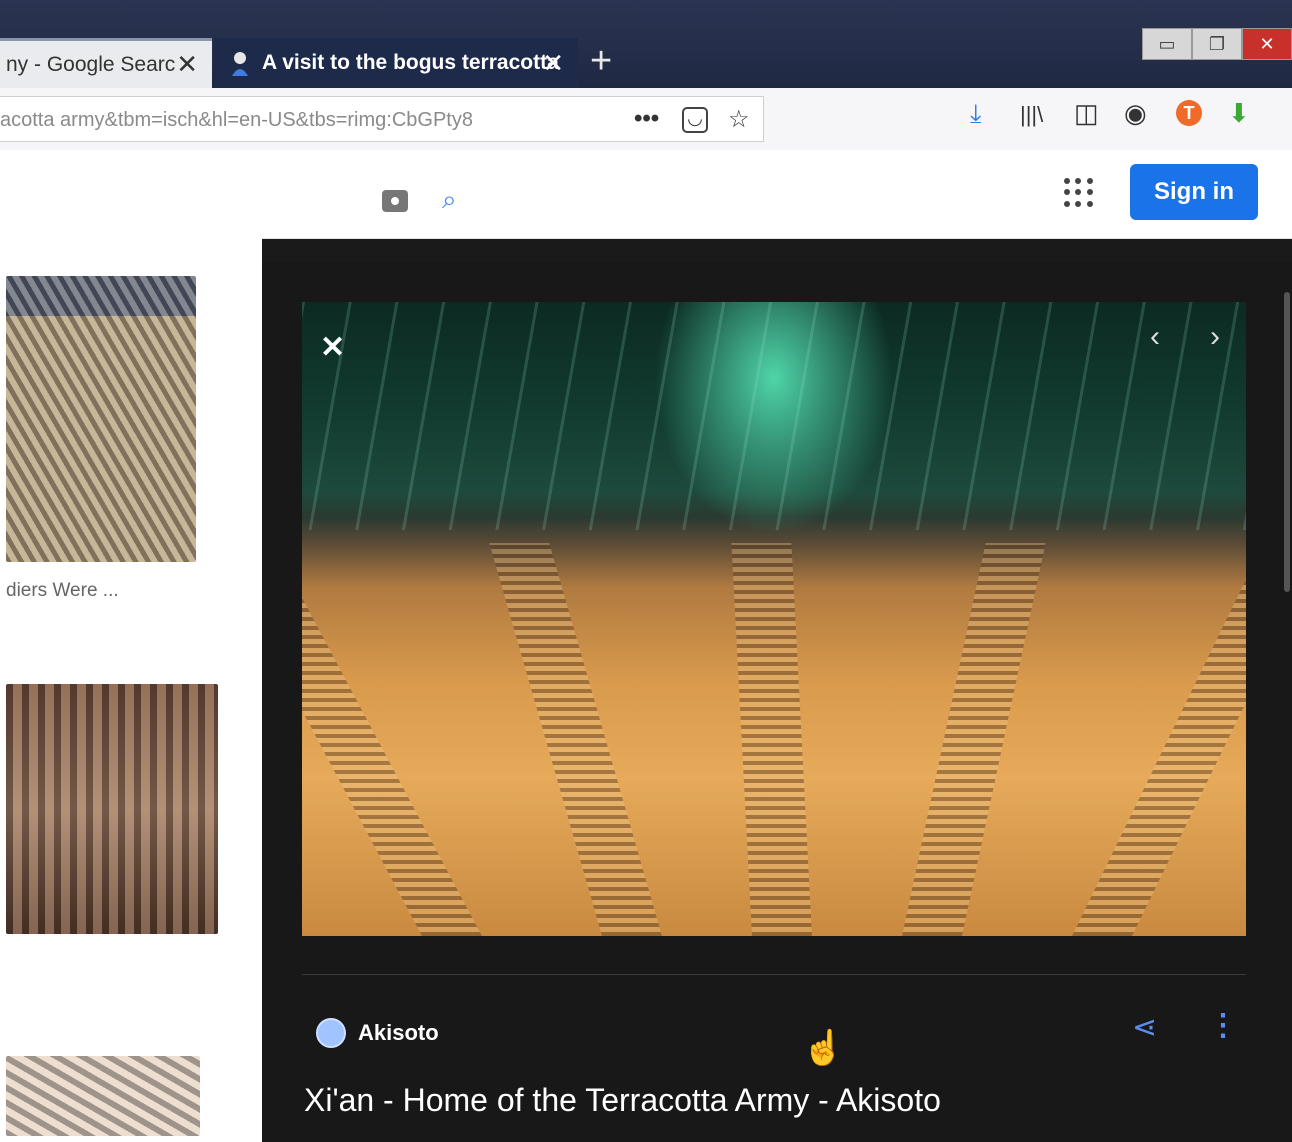 The width and height of the screenshot is (1292, 1142). I want to click on extension-download-icon: ⬇, so click(1239, 113).